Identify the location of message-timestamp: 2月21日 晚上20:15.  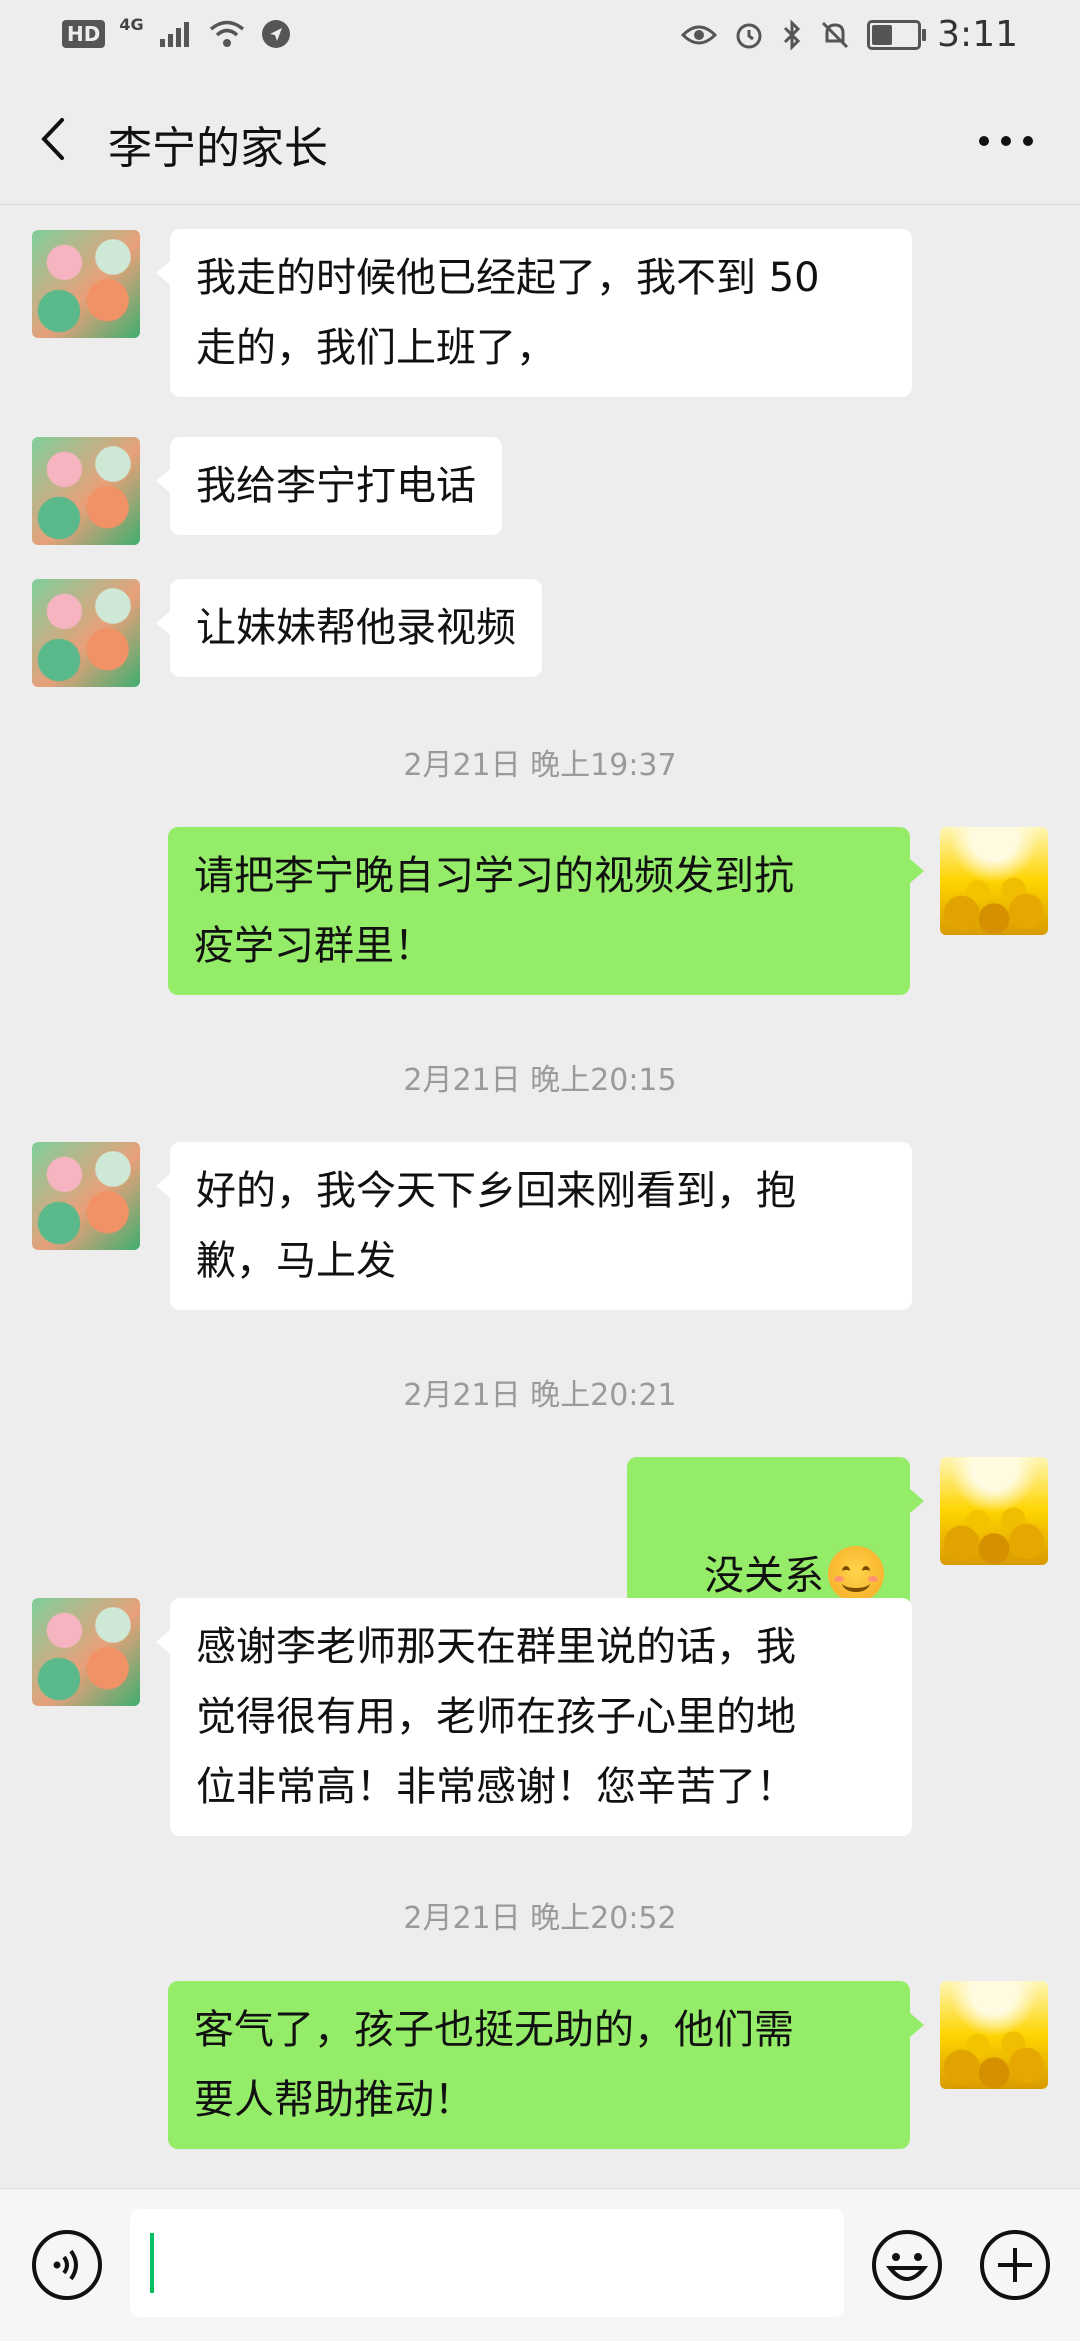
(540, 1080).